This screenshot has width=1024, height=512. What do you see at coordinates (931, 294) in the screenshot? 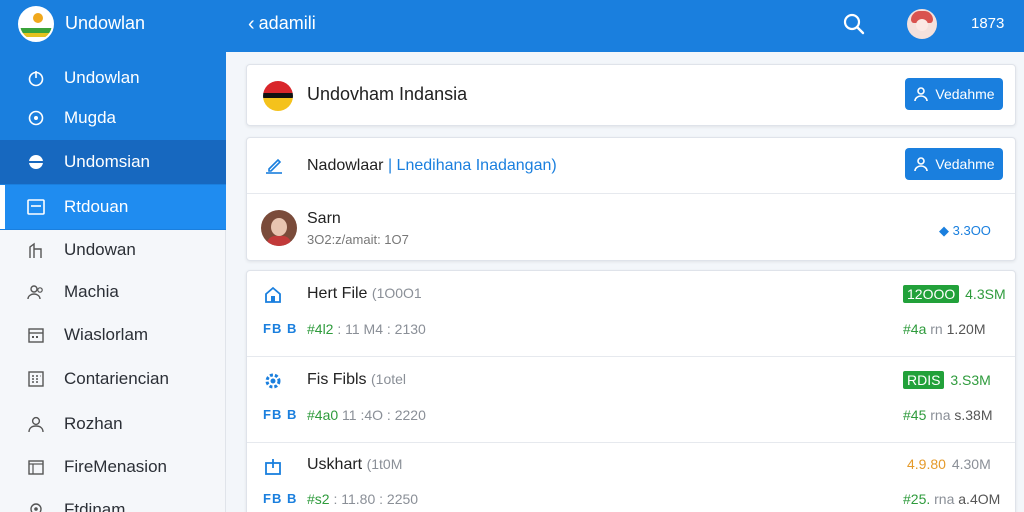
I see `status-badge: 12OOO` at bounding box center [931, 294].